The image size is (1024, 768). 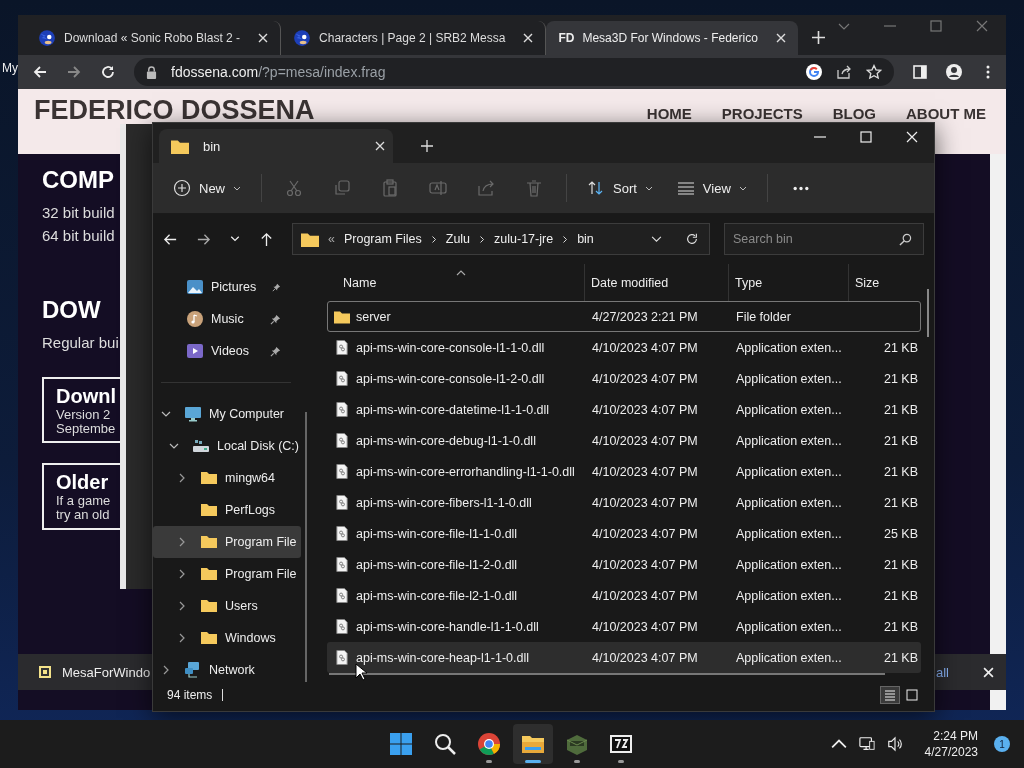 What do you see at coordinates (227, 287) in the screenshot?
I see `sidebar-item: Pictures` at bounding box center [227, 287].